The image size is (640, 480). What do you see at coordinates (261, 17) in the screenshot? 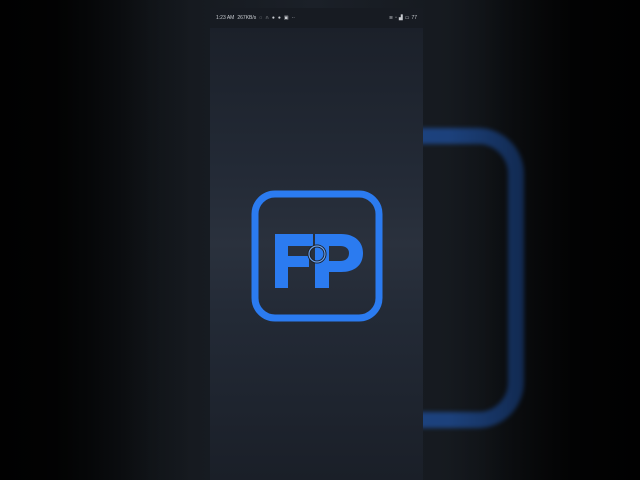
I see `shield-icon: ◌` at bounding box center [261, 17].